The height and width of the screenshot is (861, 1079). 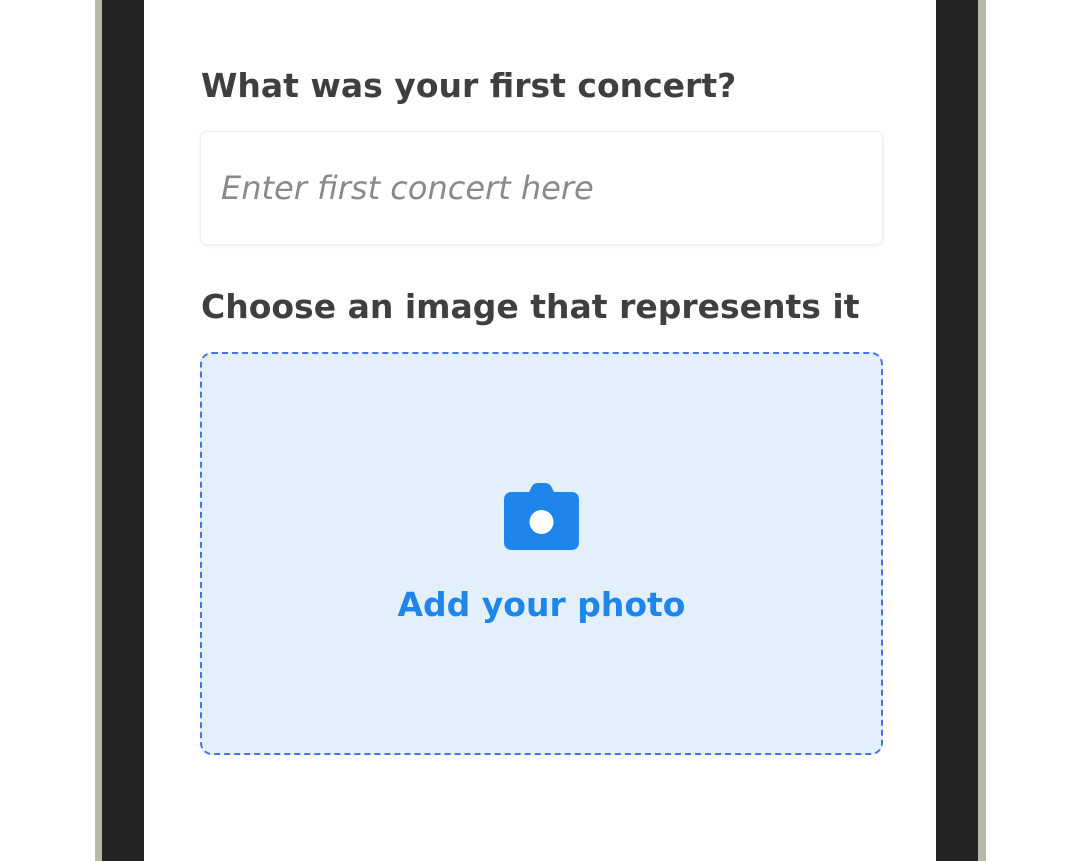 I want to click on first-concert-question-label: What was your first concert?, so click(x=469, y=85).